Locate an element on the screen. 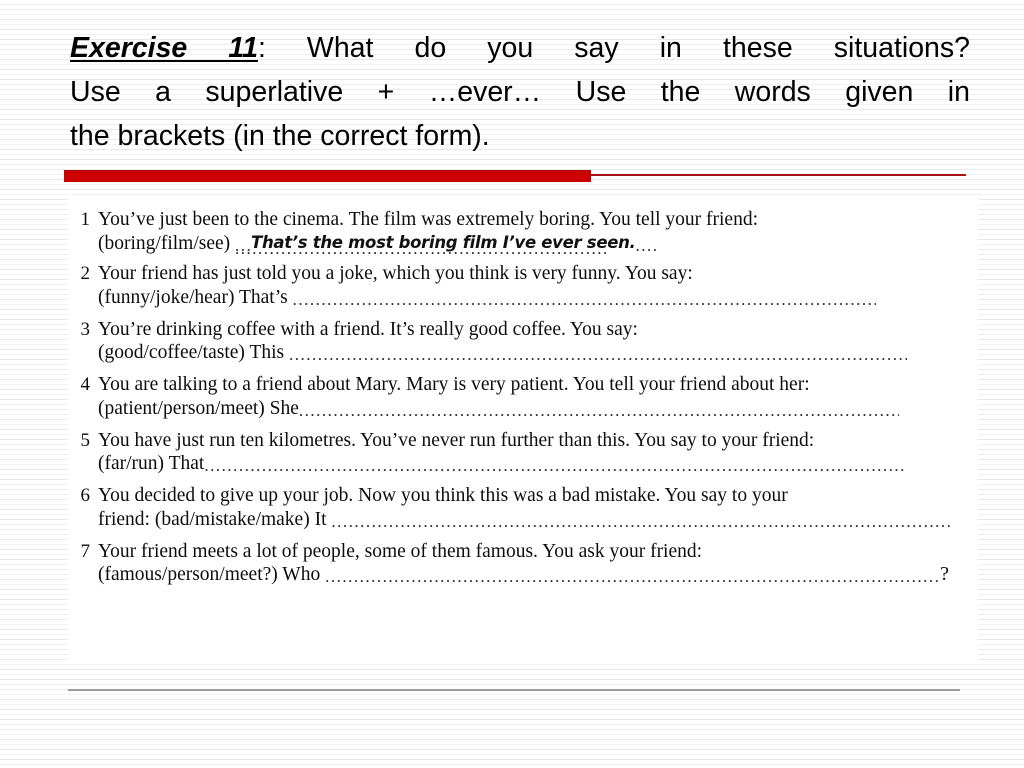 Image resolution: width=1024 pixels, height=768 pixels. item-lead-word: It is located at coordinates (323, 519).